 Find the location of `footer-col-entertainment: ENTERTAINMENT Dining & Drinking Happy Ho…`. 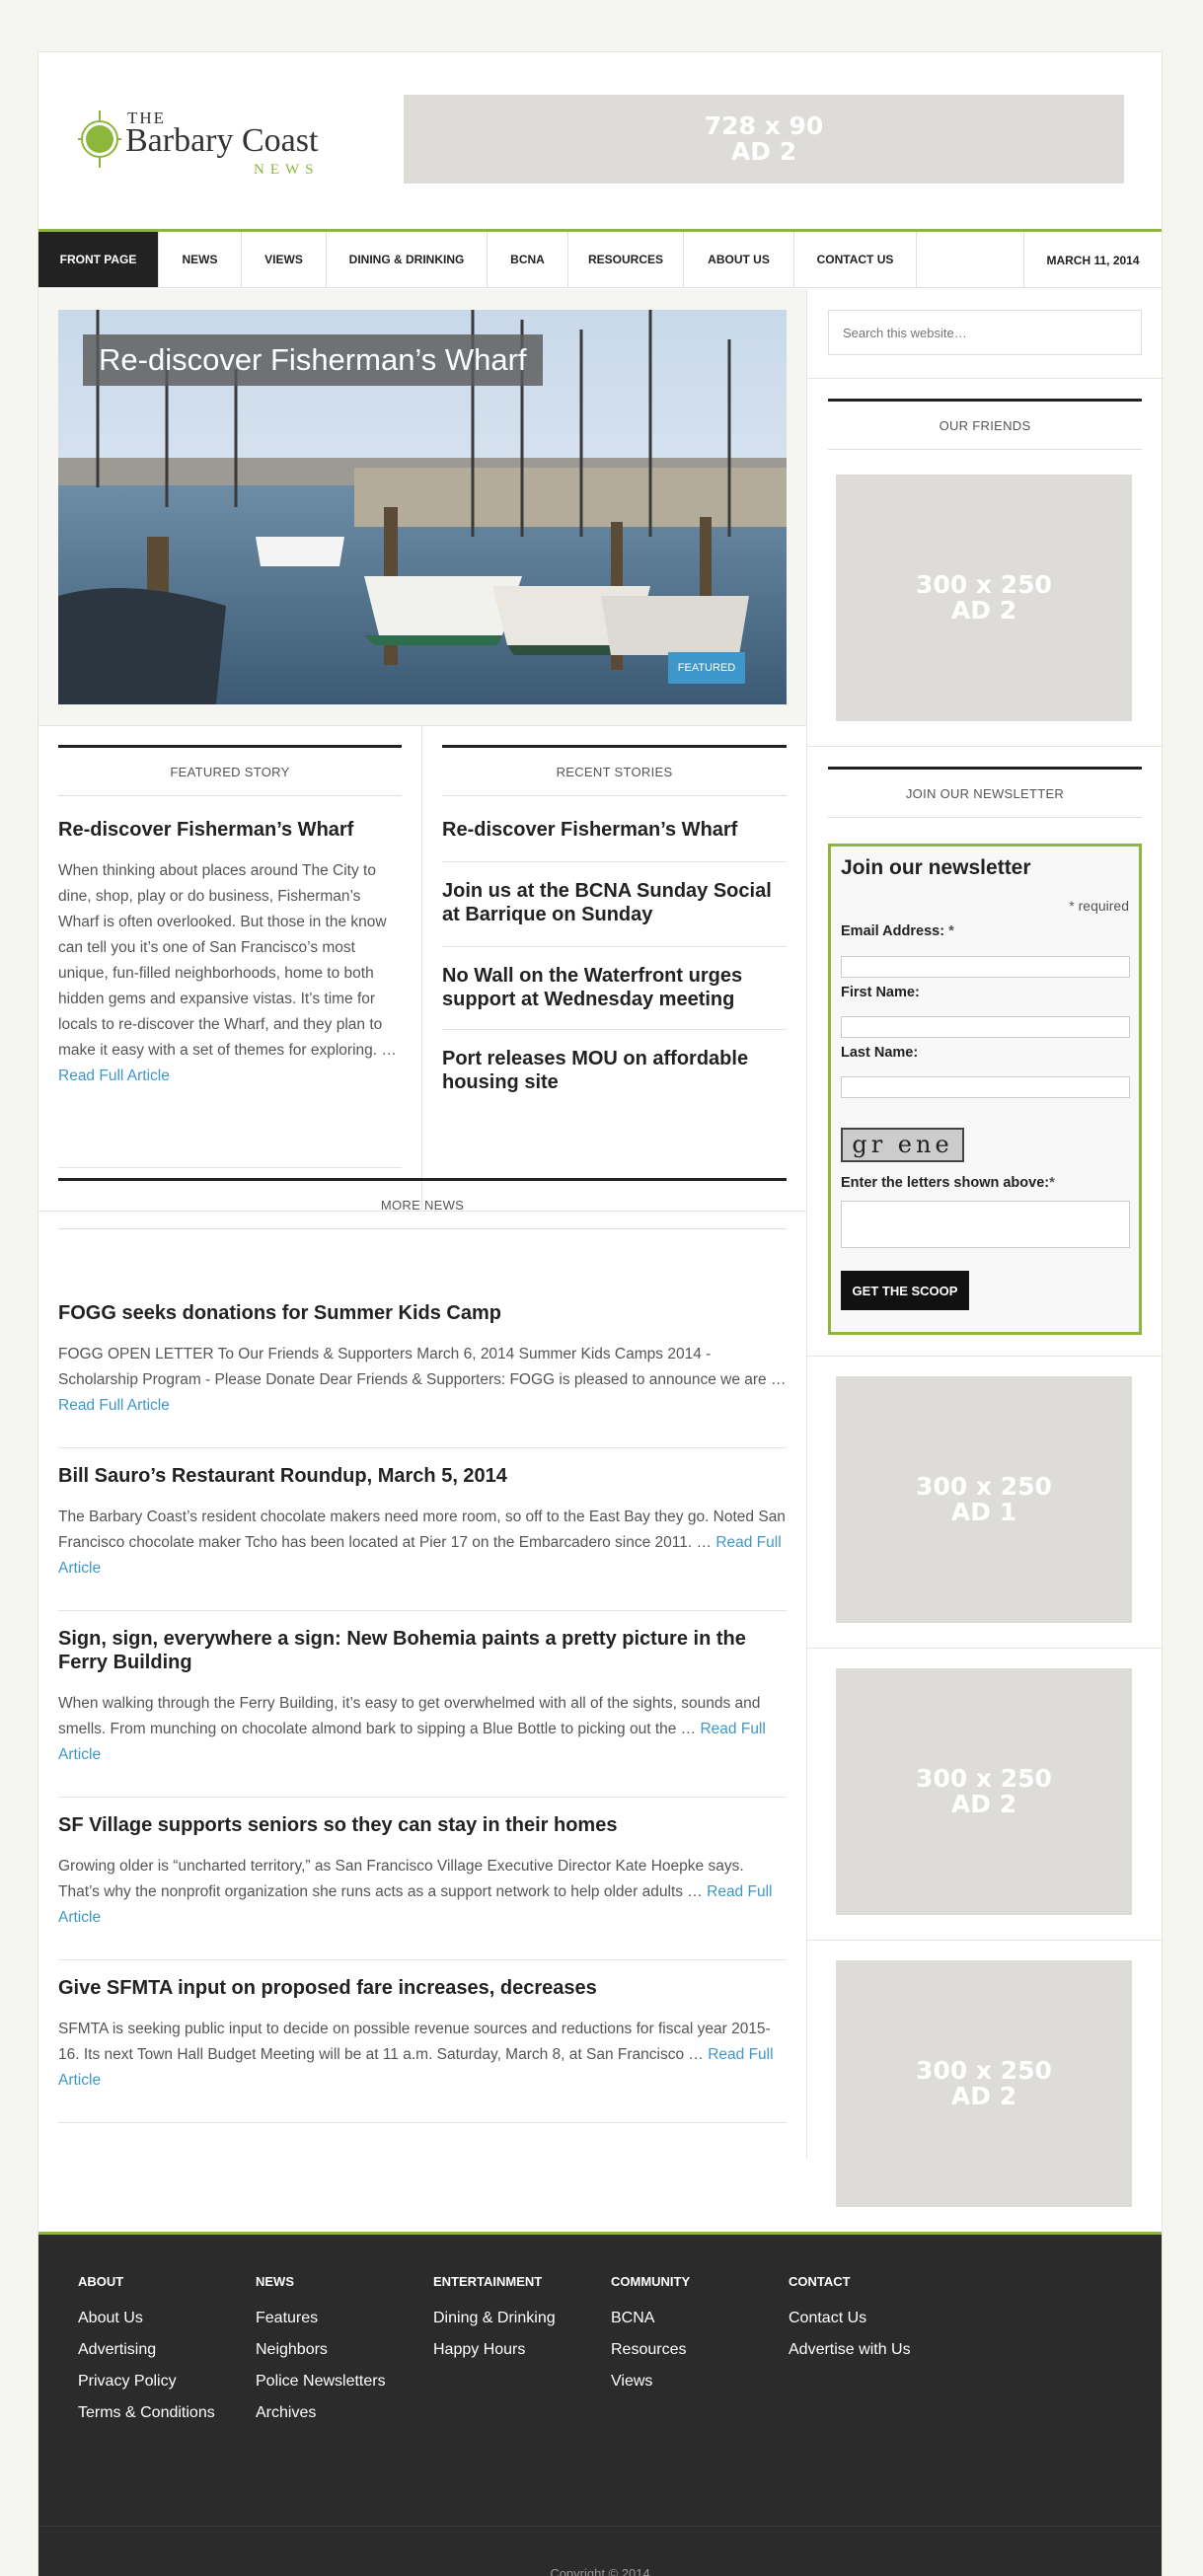

footer-col-entertainment: ENTERTAINMENT Dining & Drinking Happy Ho… is located at coordinates (494, 2320).